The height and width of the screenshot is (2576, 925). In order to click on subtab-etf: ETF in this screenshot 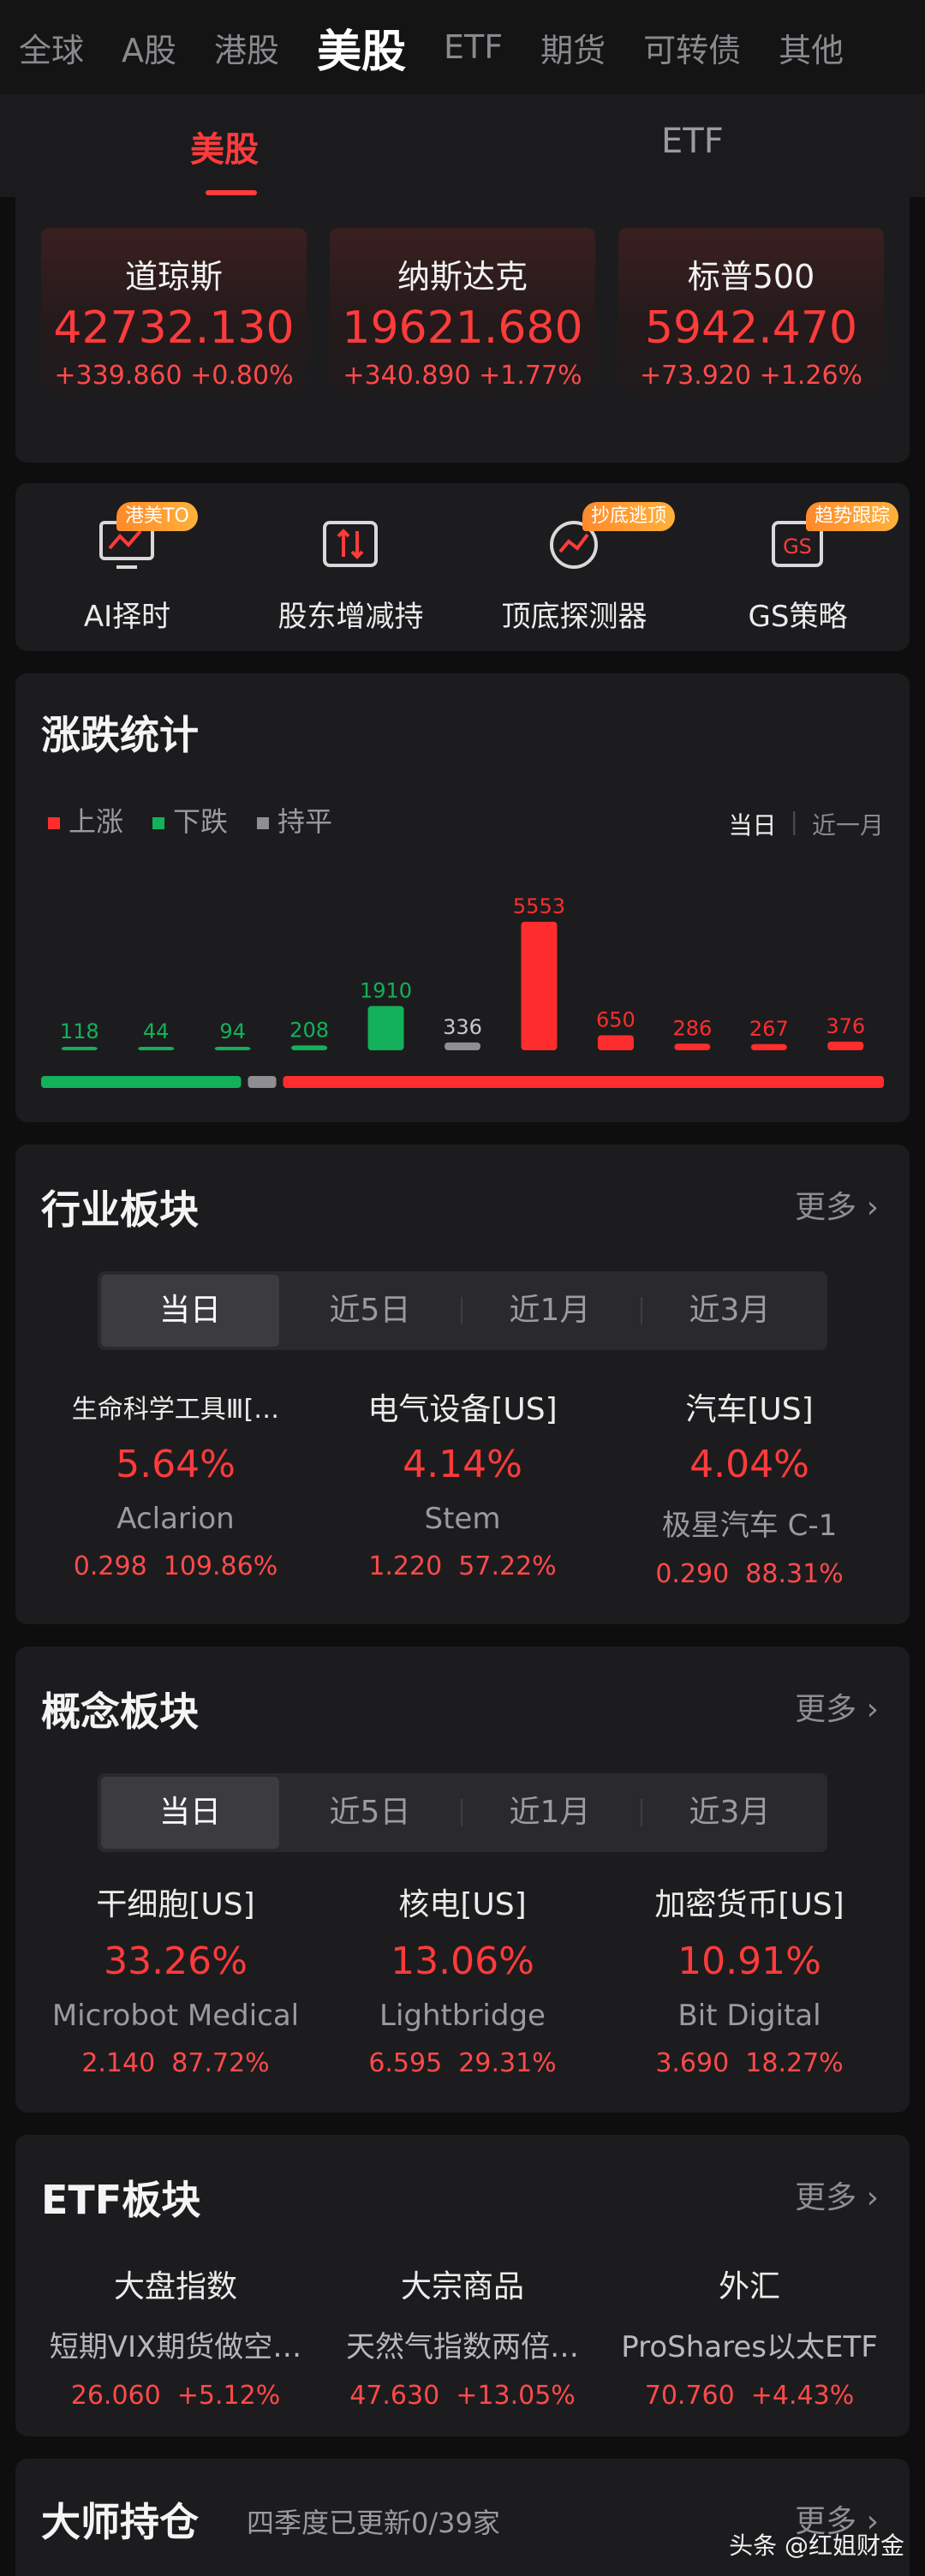, I will do `click(693, 142)`.